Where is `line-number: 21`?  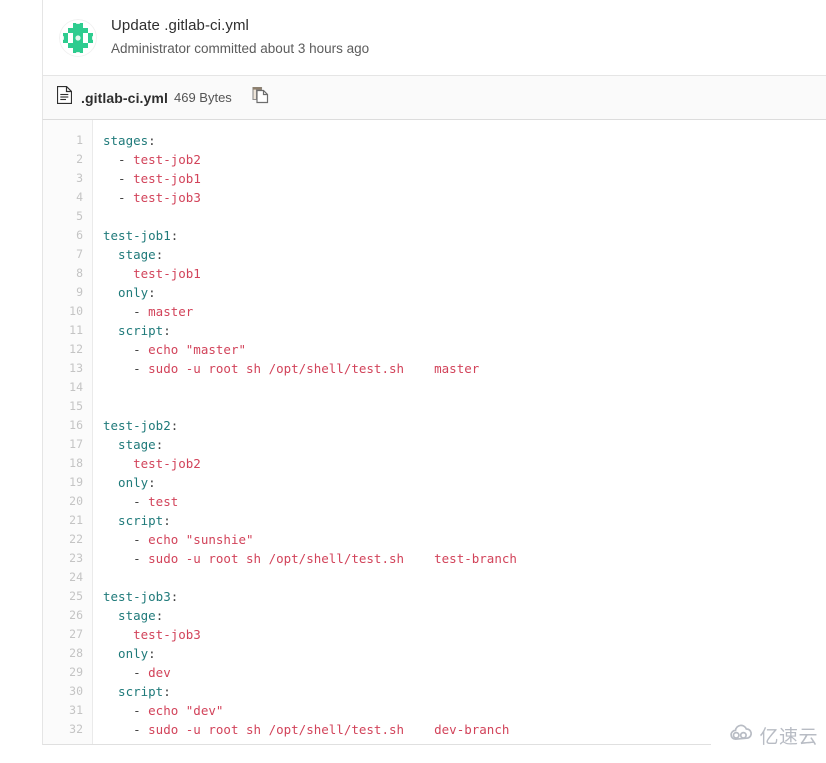
line-number: 21 is located at coordinates (76, 520).